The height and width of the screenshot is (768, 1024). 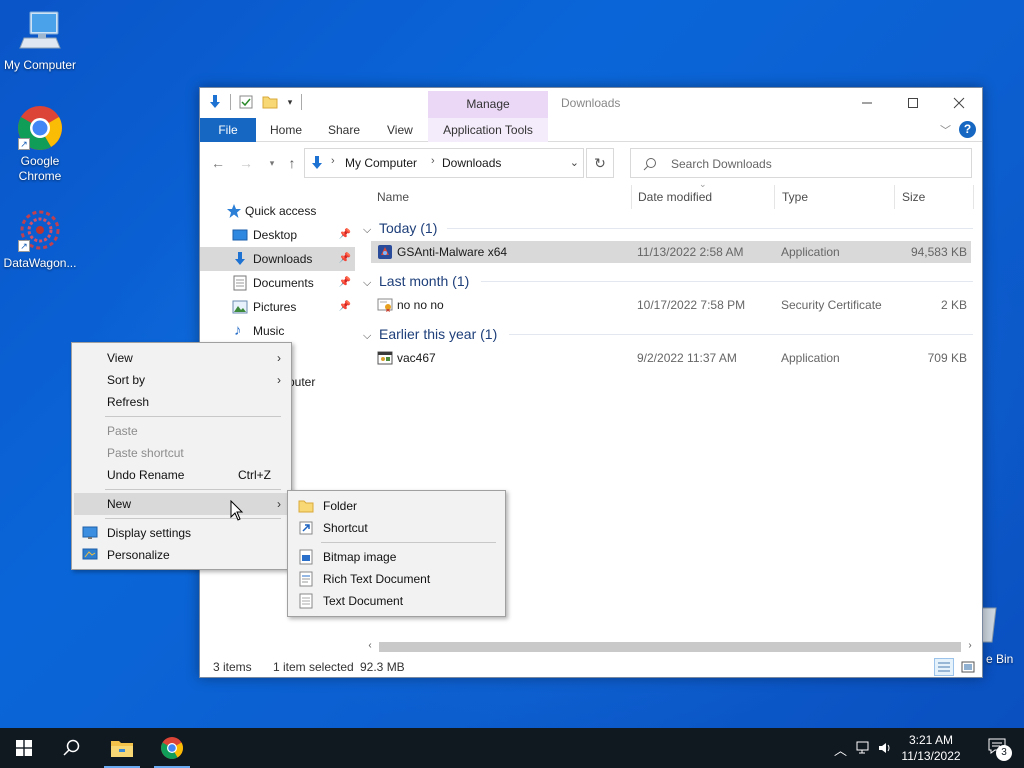 What do you see at coordinates (931, 756) in the screenshot?
I see `clock-date: 11/13/2022` at bounding box center [931, 756].